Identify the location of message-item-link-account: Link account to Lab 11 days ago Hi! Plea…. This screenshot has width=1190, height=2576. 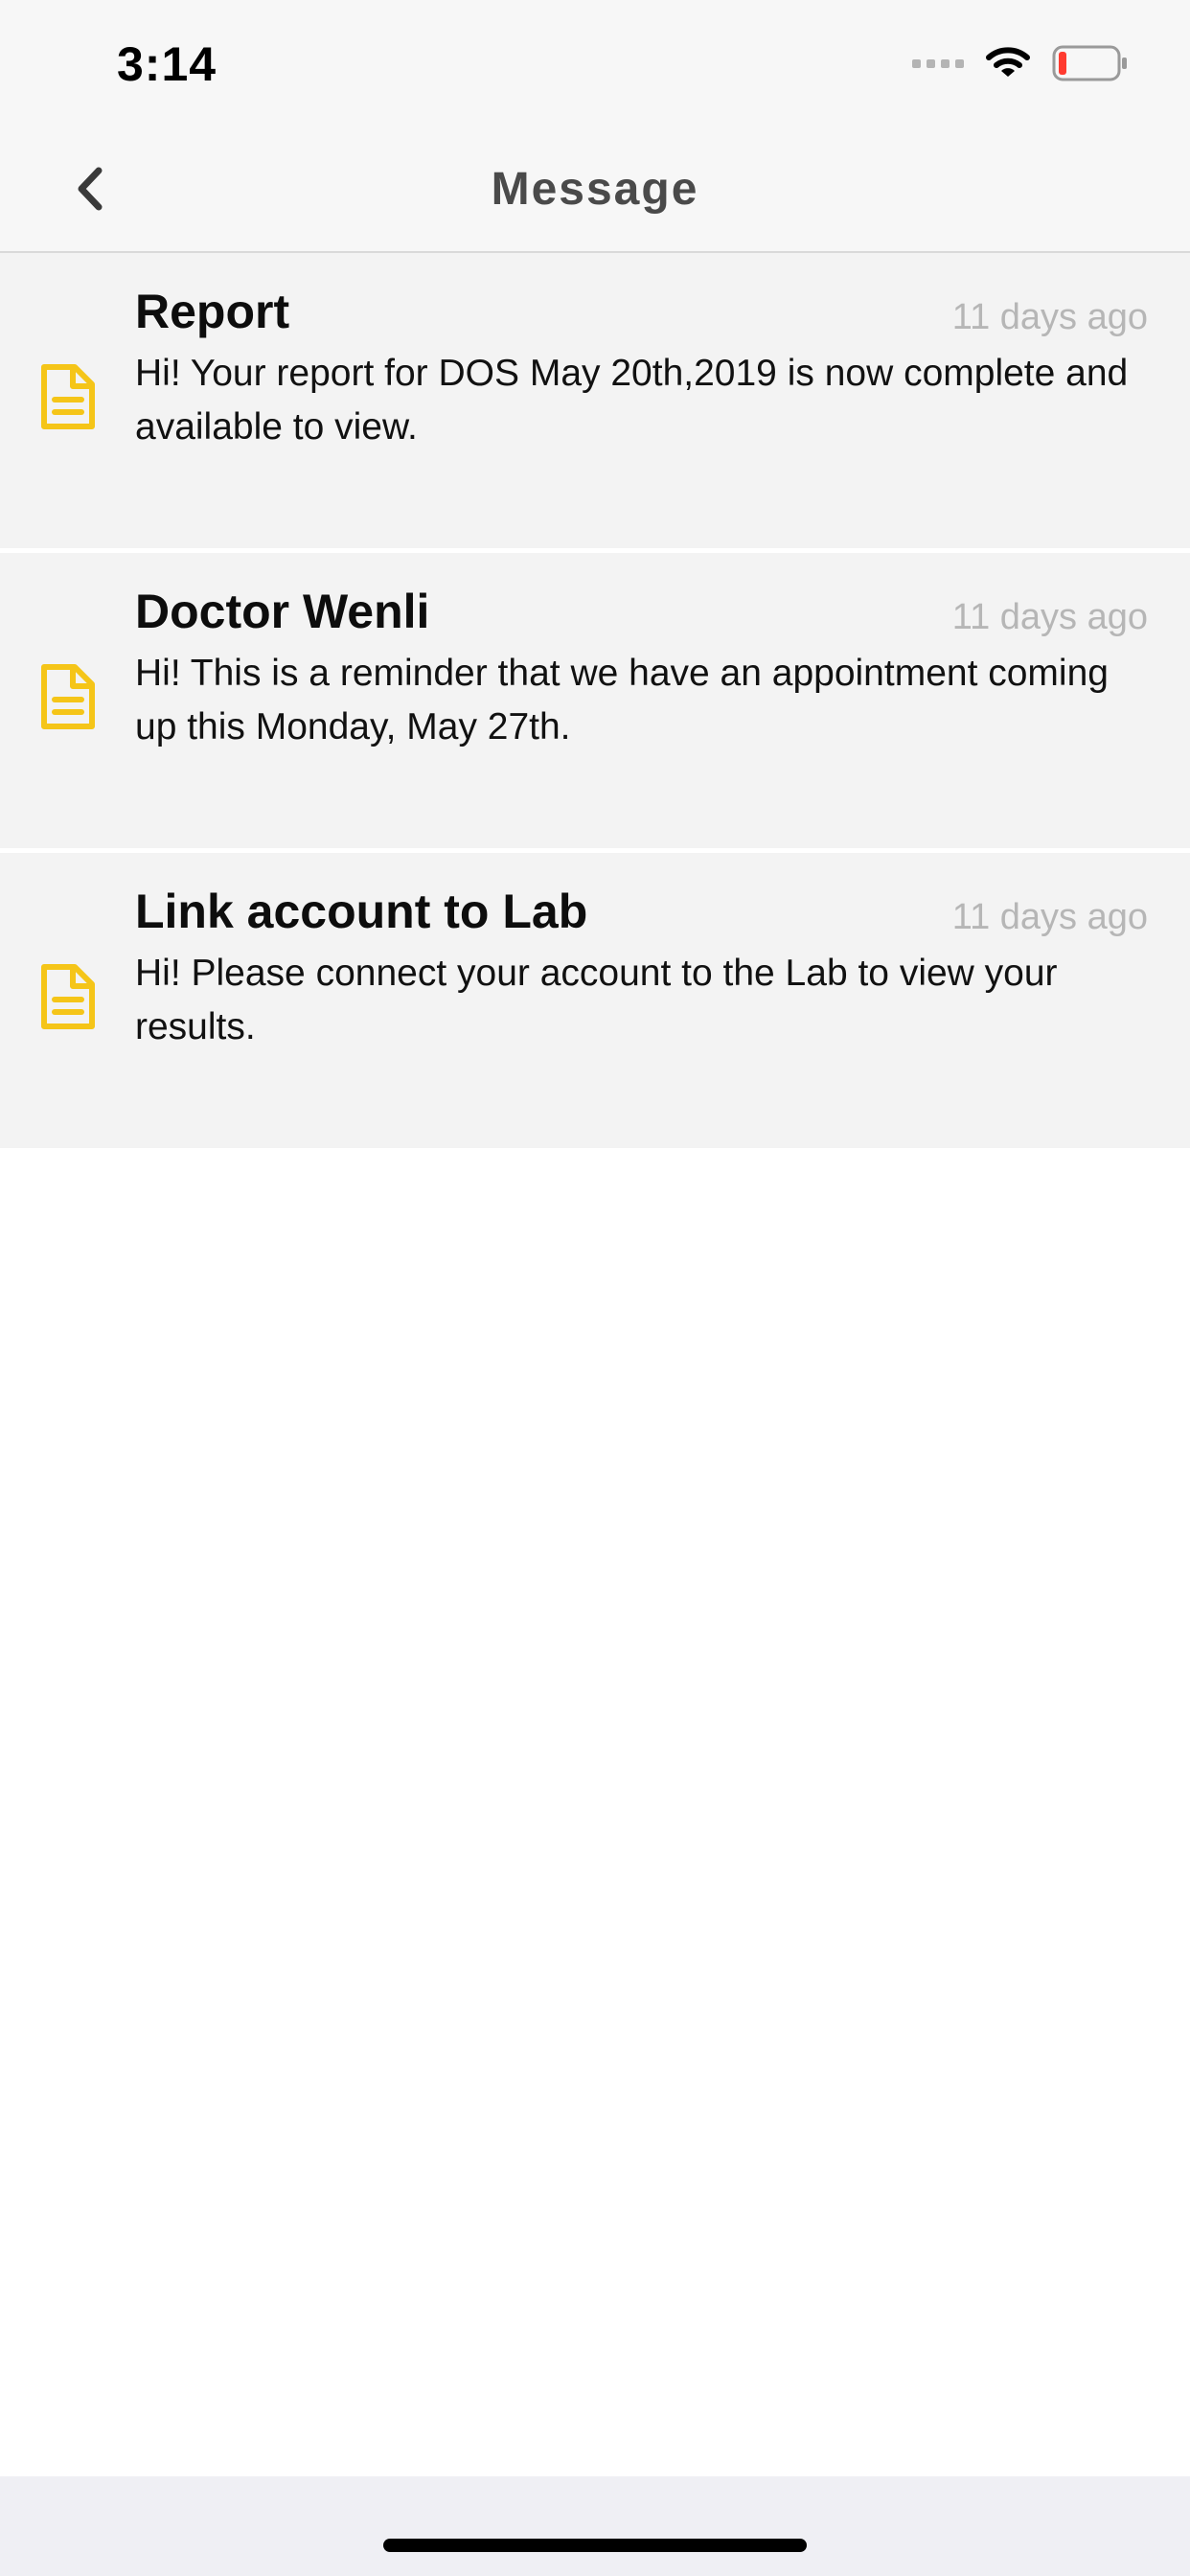
(595, 1000).